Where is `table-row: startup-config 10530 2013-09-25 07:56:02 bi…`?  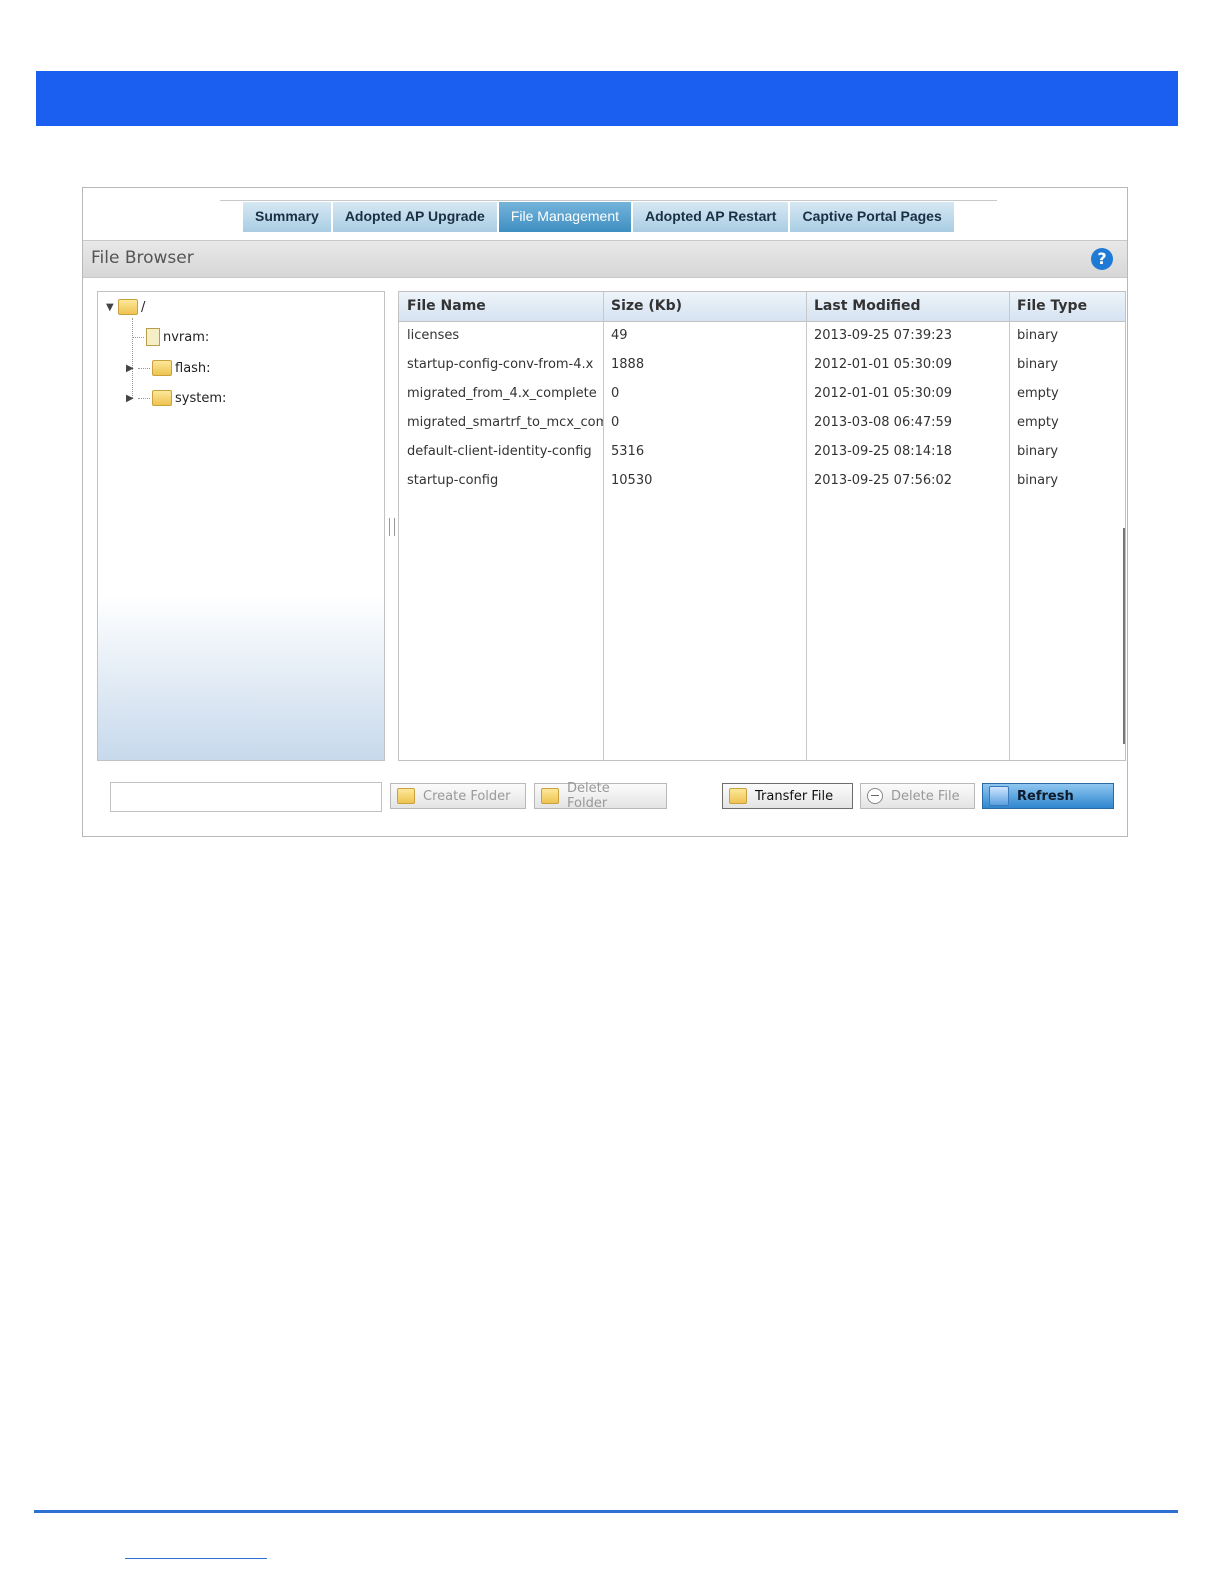 table-row: startup-config 10530 2013-09-25 07:56:02 bi… is located at coordinates (762, 481).